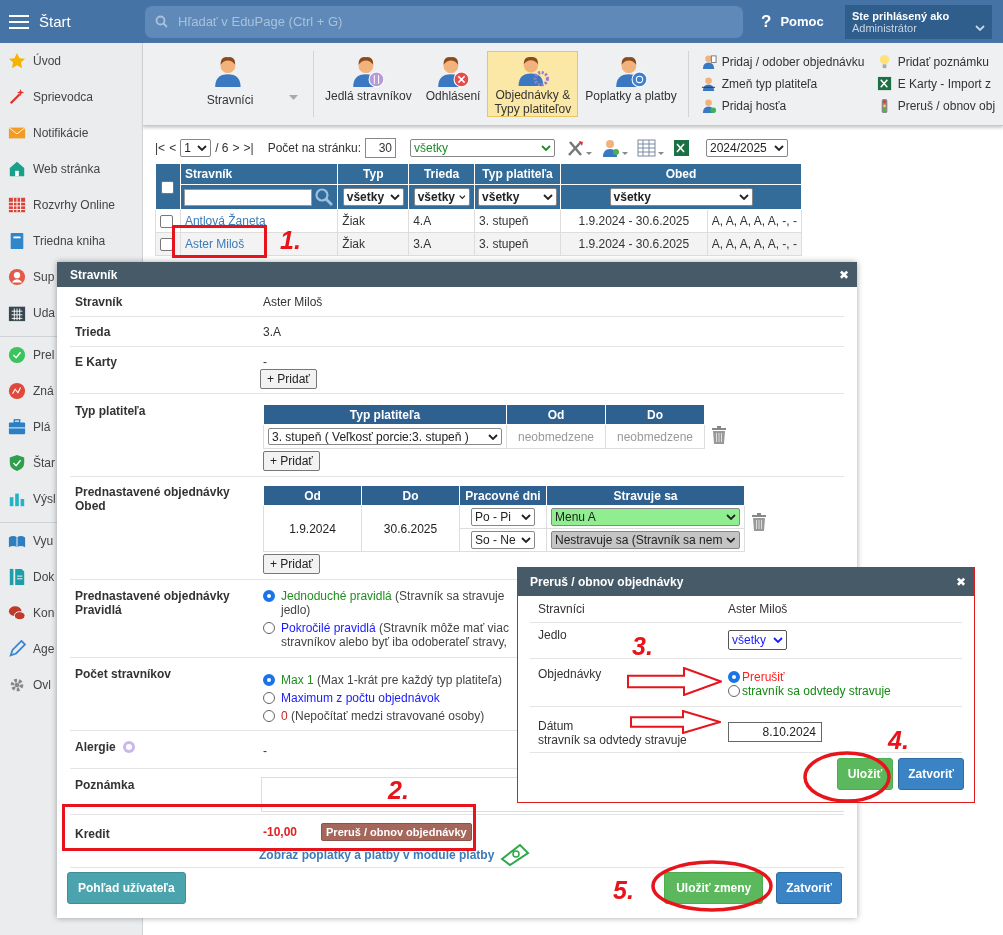 The width and height of the screenshot is (1003, 935). I want to click on table-cell: 1.9.2024, so click(312, 528).